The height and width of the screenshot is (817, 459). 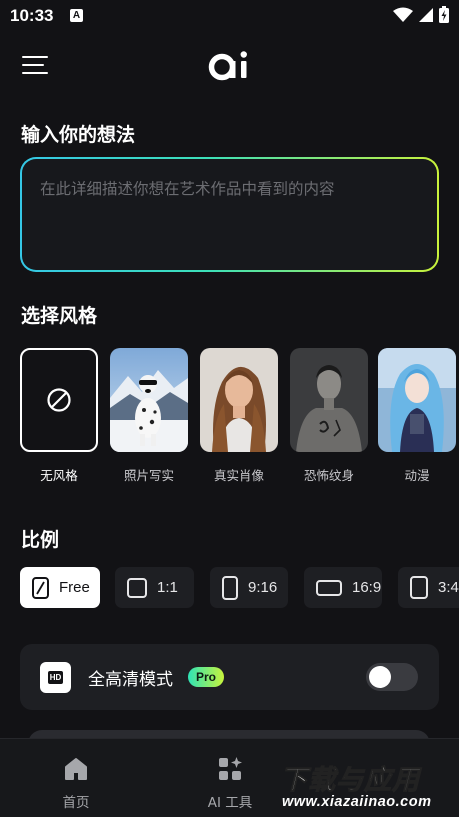 What do you see at coordinates (417, 475) in the screenshot?
I see `style-label: 动漫` at bounding box center [417, 475].